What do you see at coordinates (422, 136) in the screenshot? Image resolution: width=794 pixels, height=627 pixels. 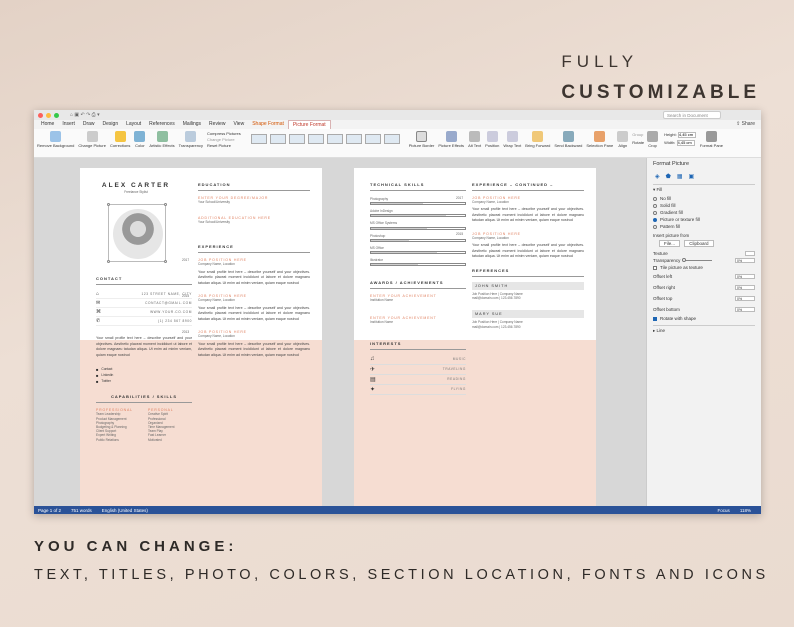 I see `border-icon` at bounding box center [422, 136].